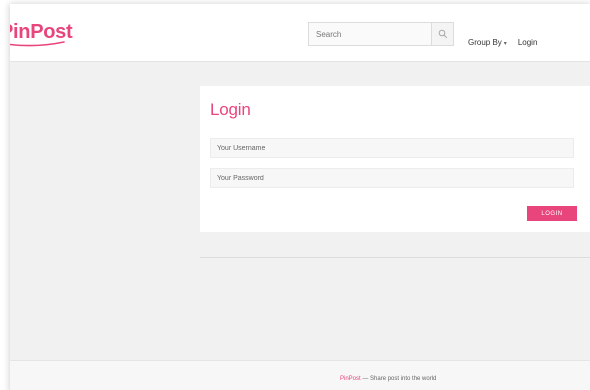 Image resolution: width=590 pixels, height=390 pixels. I want to click on nav-group-by: Group By ▾, so click(487, 42).